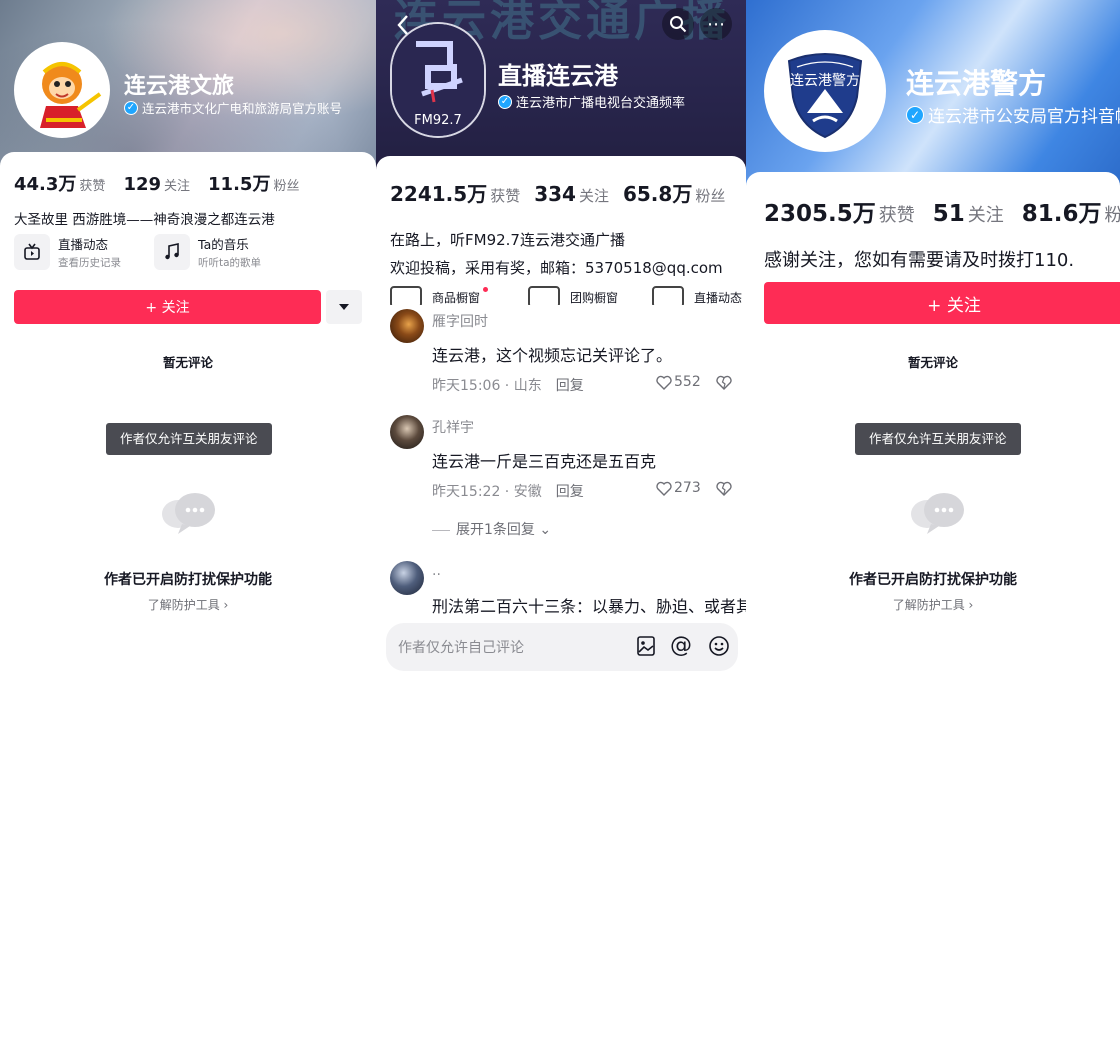  I want to click on verification-label: ✓ 连云港市广播电视台交通频率, so click(591, 101).